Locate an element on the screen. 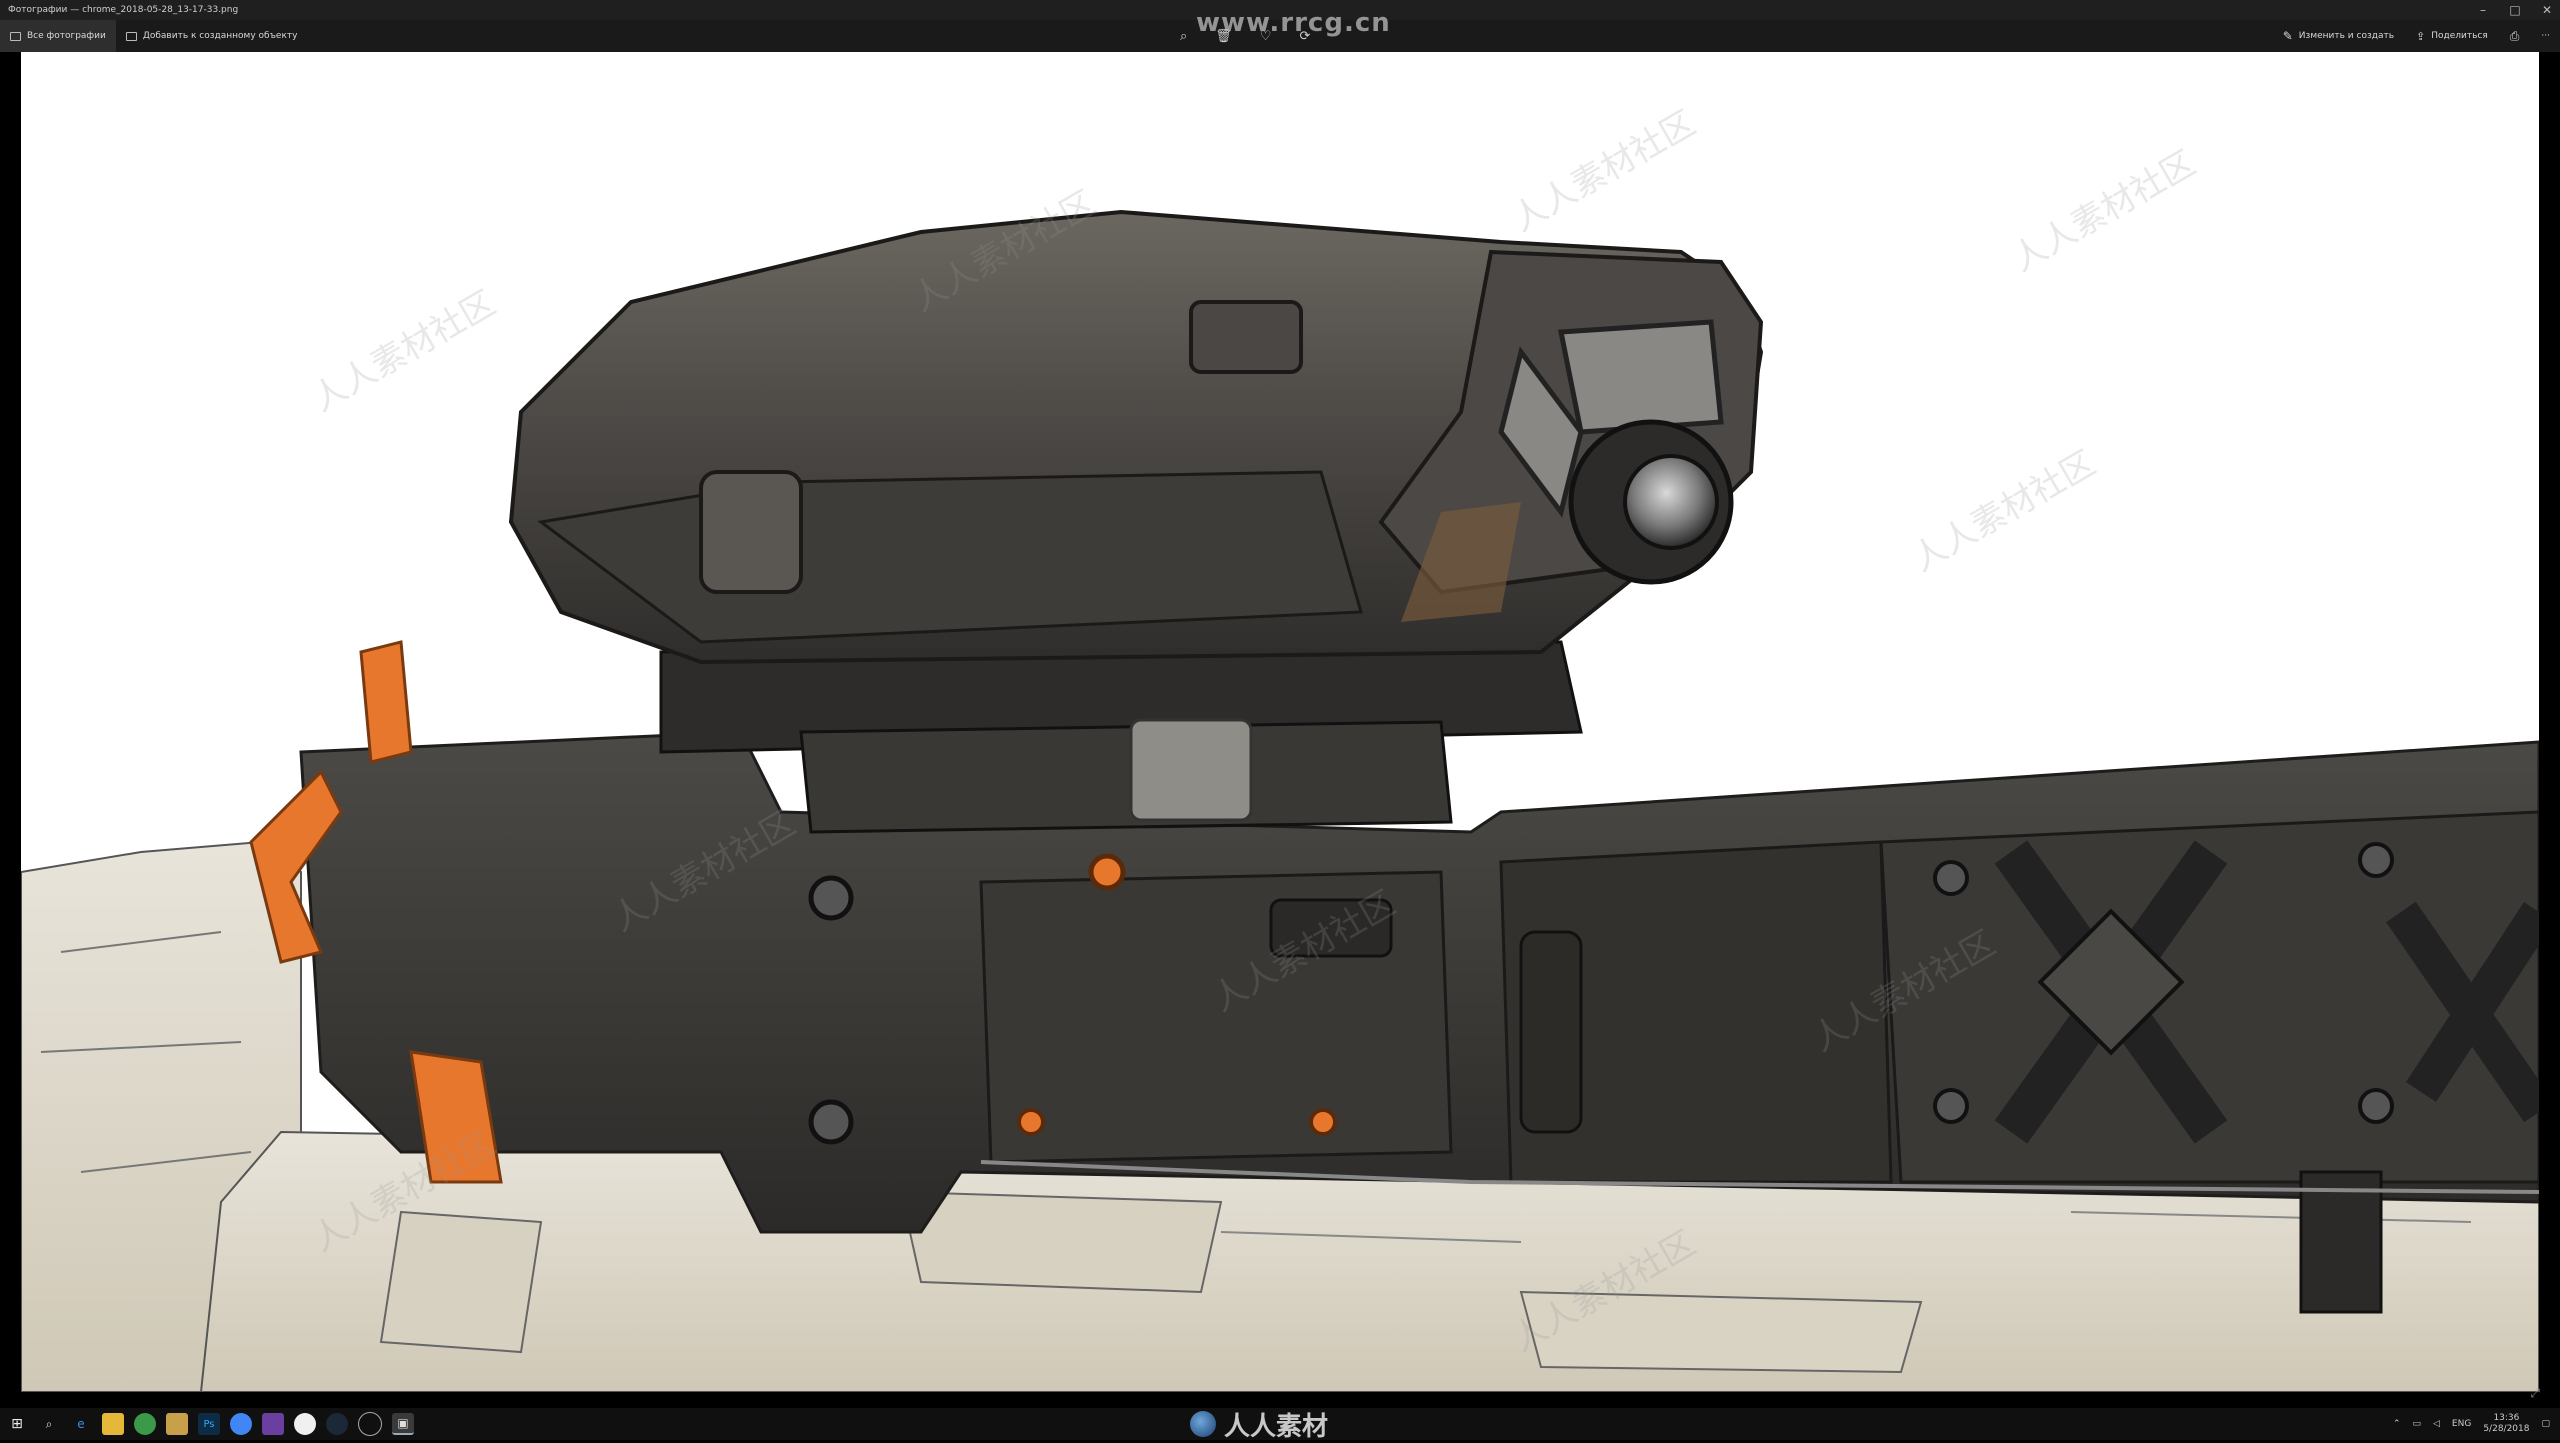 This screenshot has width=2560, height=1443. edge-icon: e is located at coordinates (81, 1424).